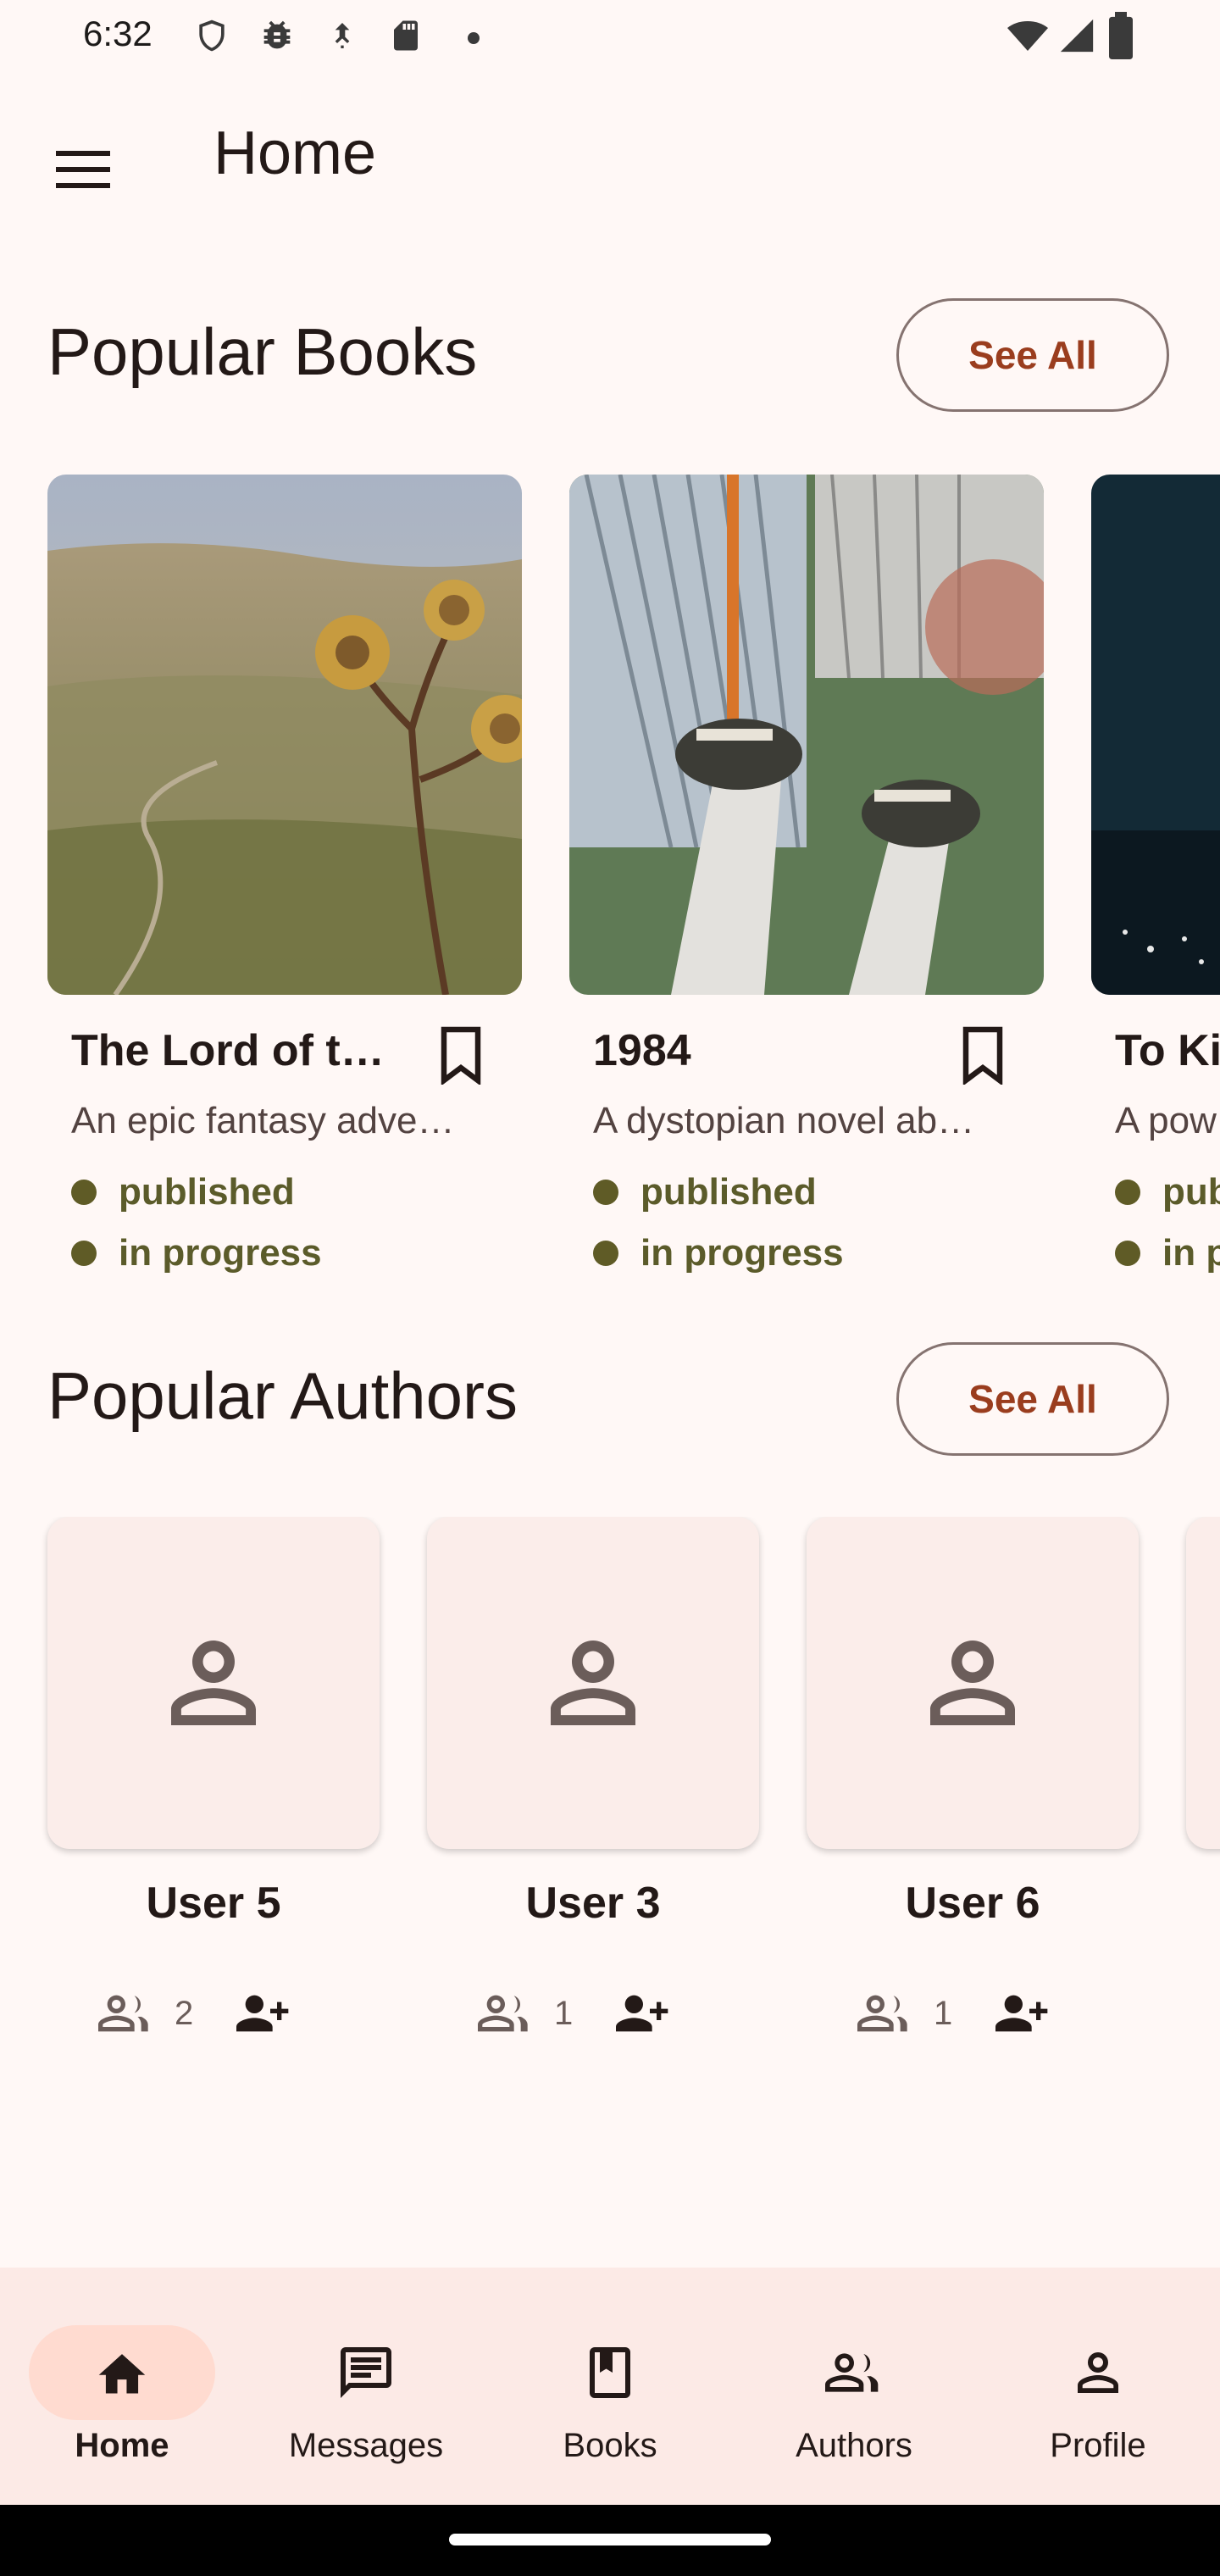  Describe the element at coordinates (277, 34) in the screenshot. I see `bug-icon` at that location.